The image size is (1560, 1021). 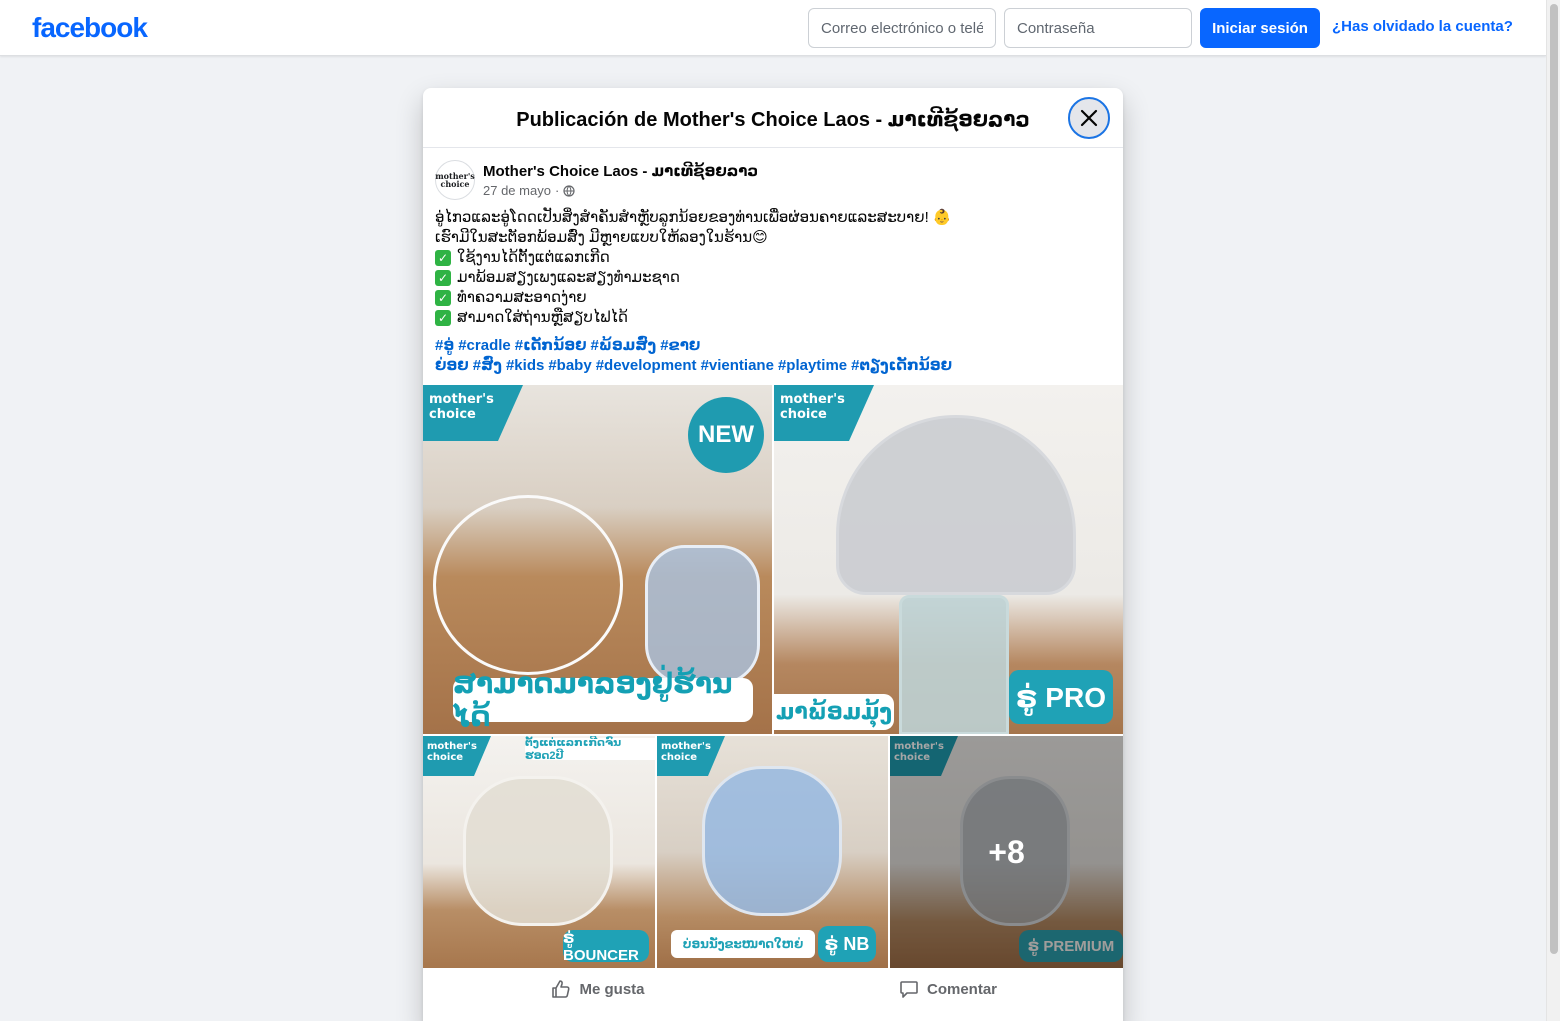 What do you see at coordinates (646, 365) in the screenshot?
I see `hashtag-link: #development` at bounding box center [646, 365].